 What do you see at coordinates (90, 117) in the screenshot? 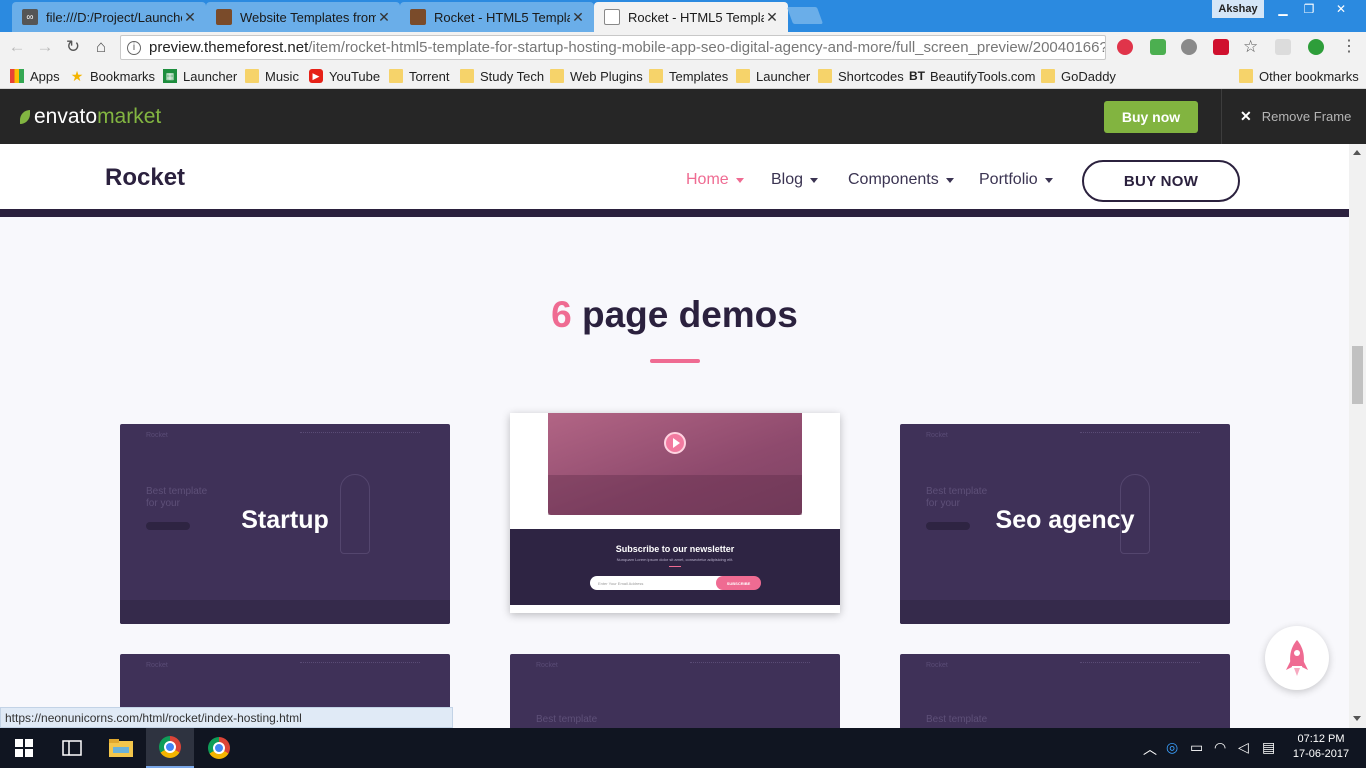
I see `envato-market-logo: envato market` at bounding box center [90, 117].